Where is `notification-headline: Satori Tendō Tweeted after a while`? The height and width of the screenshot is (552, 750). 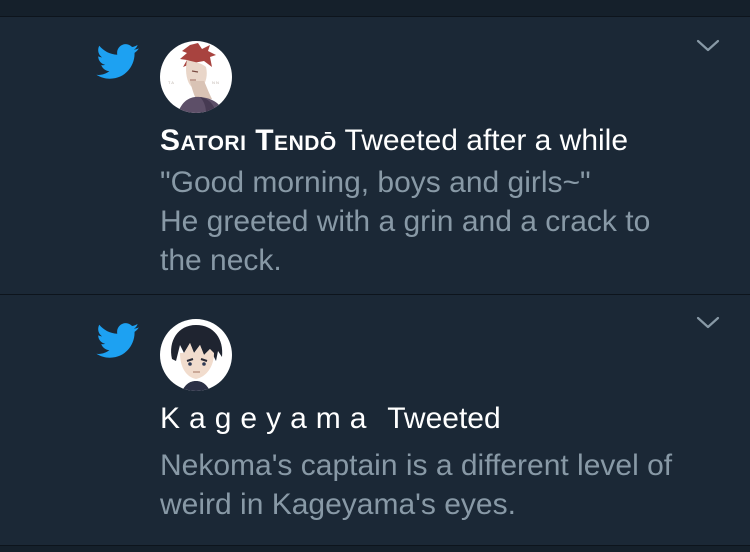 notification-headline: Satori Tendō Tweeted after a while is located at coordinates (394, 141).